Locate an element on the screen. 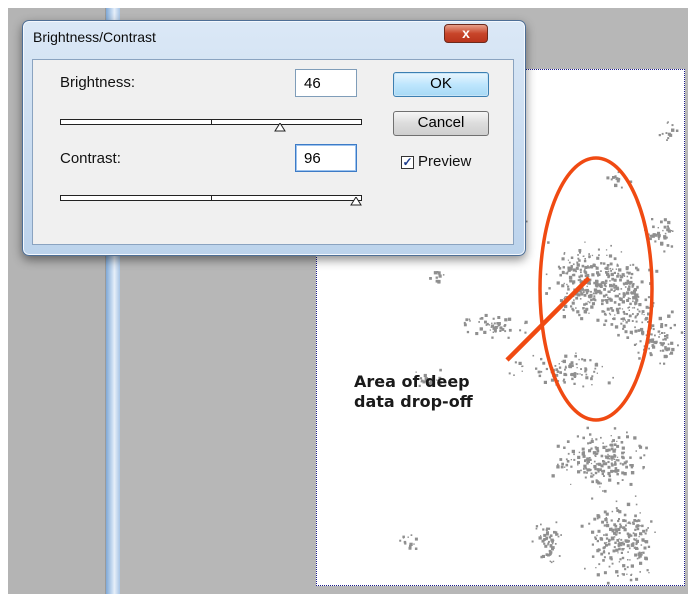  preview-checkbox: ✓ is located at coordinates (407, 162).